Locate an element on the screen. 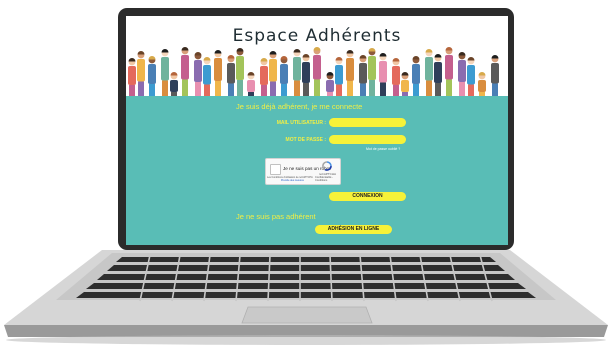  recaptcha-terms-link: Confidentialité - Conditions is located at coordinates (327, 179).